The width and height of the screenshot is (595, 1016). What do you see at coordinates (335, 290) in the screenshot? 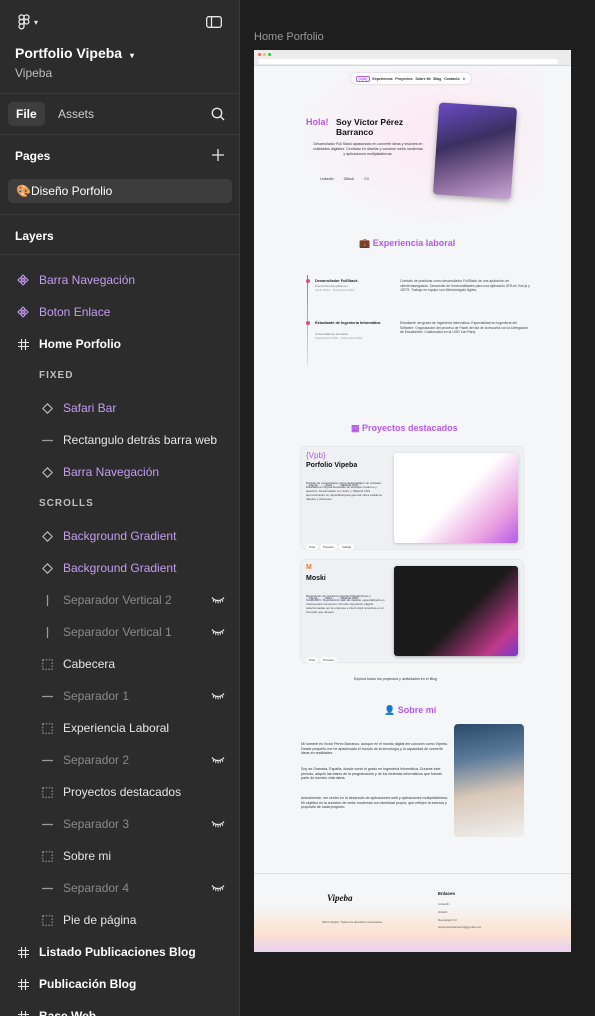
I see `job-dates: Junio 2024 – Diciembre 2024` at bounding box center [335, 290].